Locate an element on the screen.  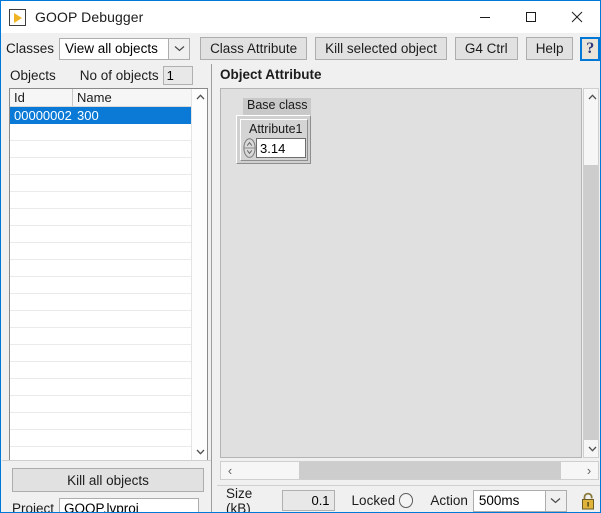
title-bar: GOOP Debugger is located at coordinates (300, 17).